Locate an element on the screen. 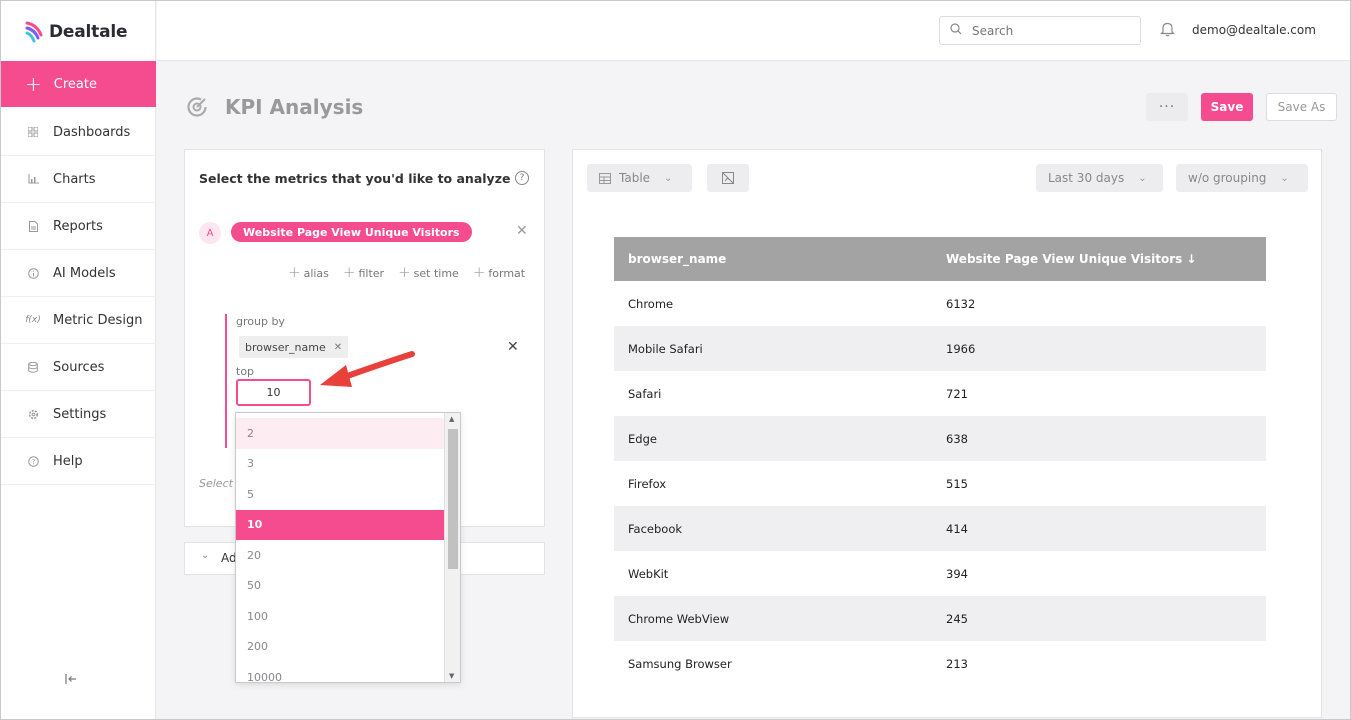 The height and width of the screenshot is (720, 1351). cell-browser: WebKit is located at coordinates (648, 573).